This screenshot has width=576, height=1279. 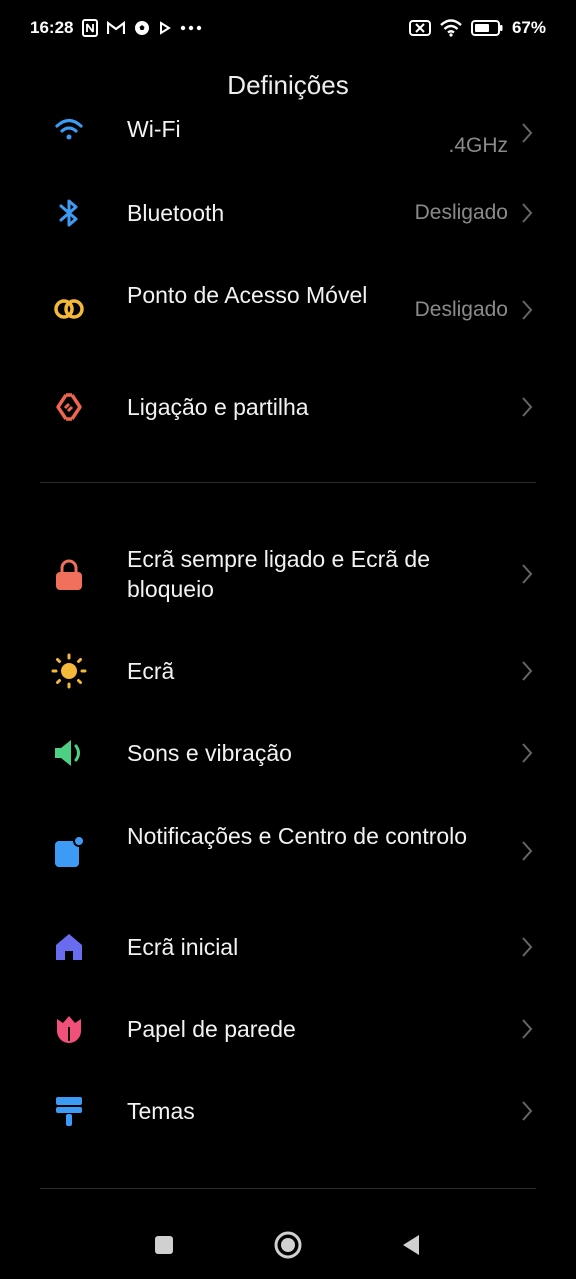 I want to click on hotspot-icon, so click(x=69, y=309).